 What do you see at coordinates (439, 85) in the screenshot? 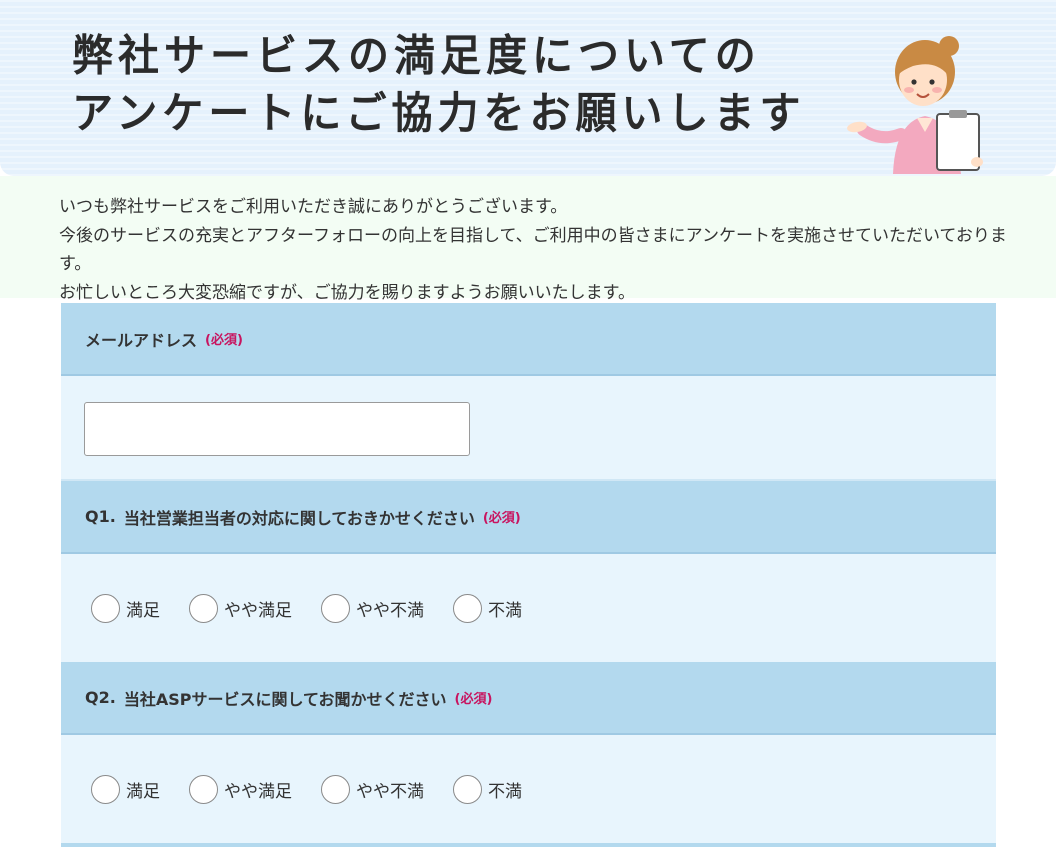
I see `banner-title: 弊社サービスの満足度についての アンケートにご協力をお願いします` at bounding box center [439, 85].